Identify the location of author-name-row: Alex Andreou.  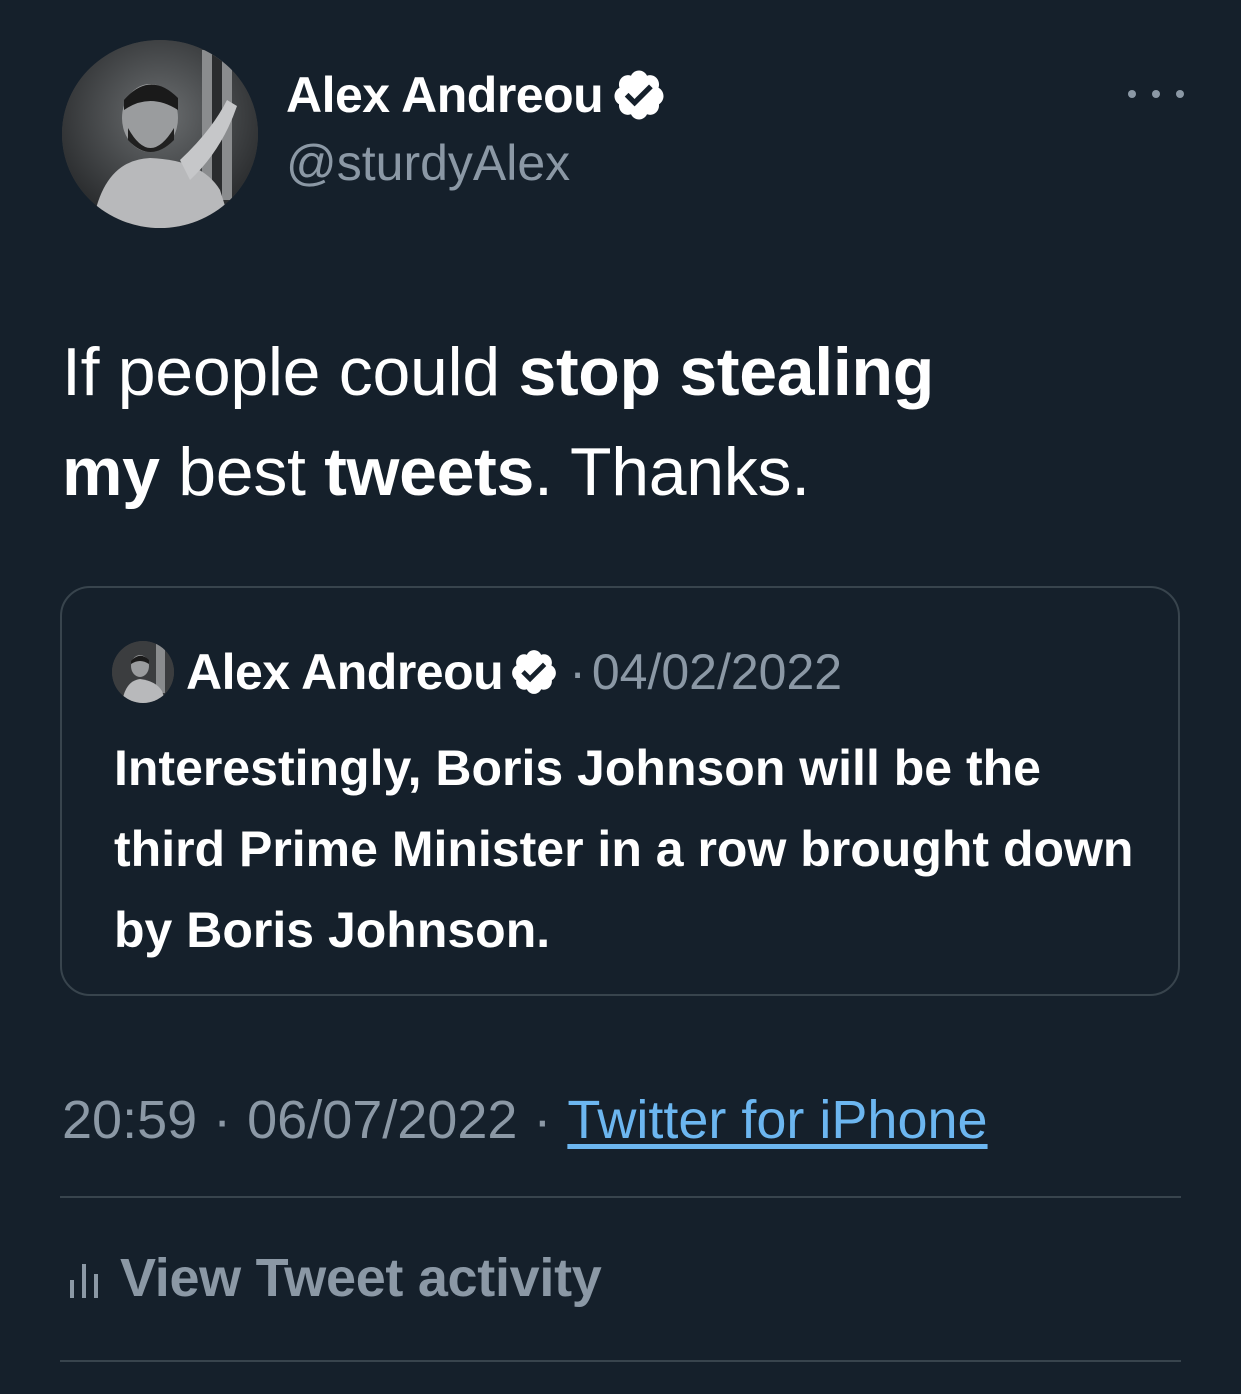
(476, 95).